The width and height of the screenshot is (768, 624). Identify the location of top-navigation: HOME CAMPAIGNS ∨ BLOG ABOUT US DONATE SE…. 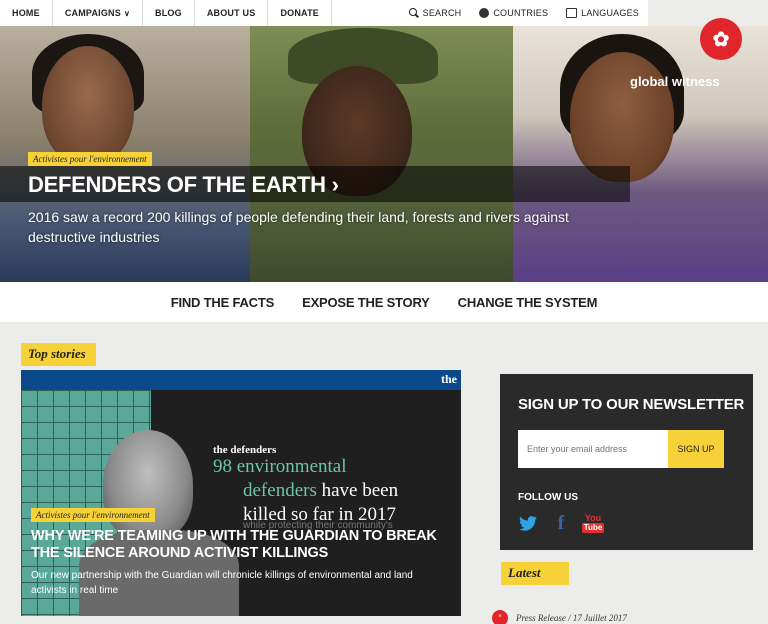
(324, 13).